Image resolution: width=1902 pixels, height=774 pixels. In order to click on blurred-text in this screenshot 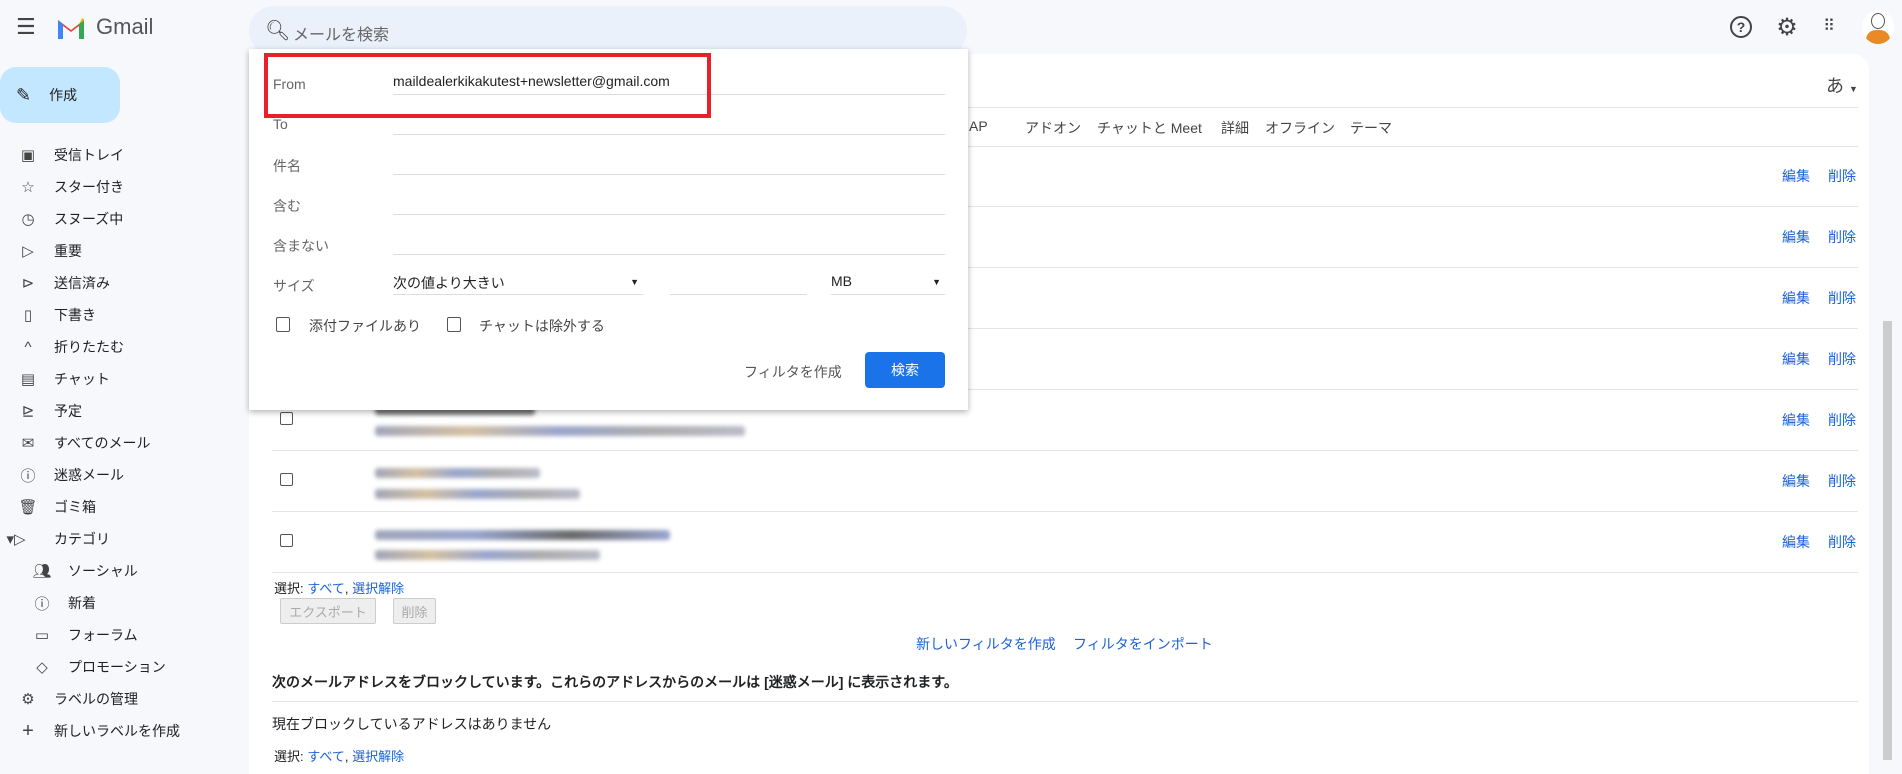, I will do `click(457, 473)`.